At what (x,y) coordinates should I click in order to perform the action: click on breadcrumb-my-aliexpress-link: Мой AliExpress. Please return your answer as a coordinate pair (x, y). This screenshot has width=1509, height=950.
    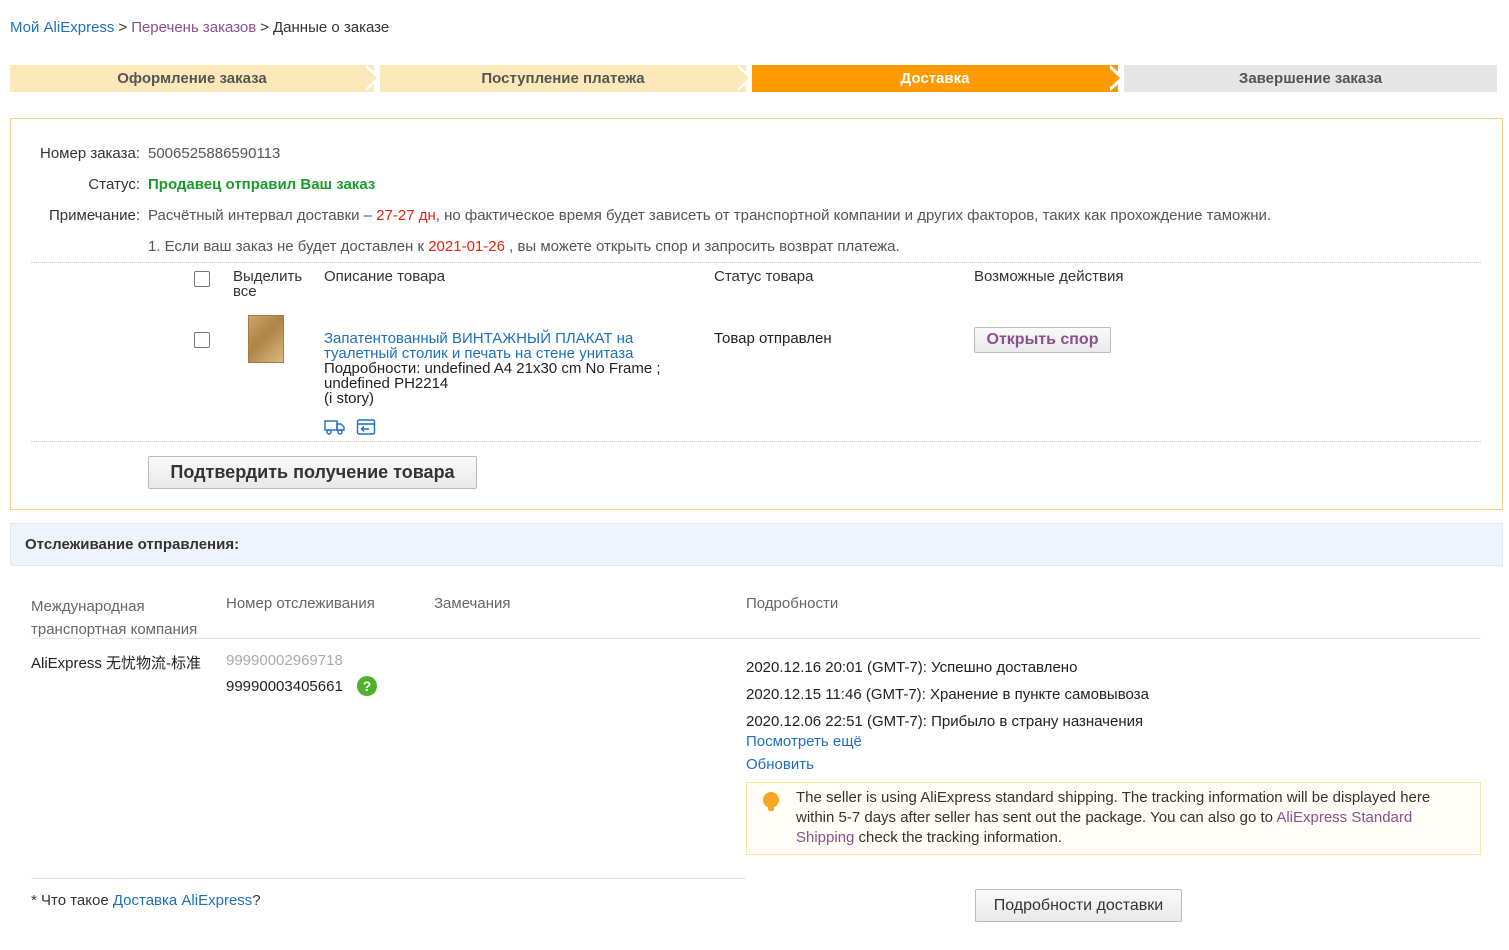
    Looking at the image, I should click on (62, 27).